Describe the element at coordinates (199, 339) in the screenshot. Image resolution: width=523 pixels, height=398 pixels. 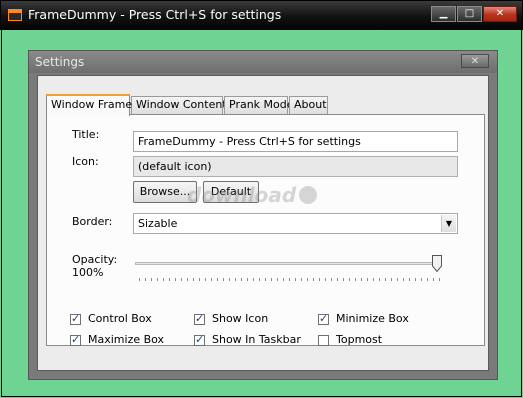
I see `show-in-taskbar-checkbox` at that location.